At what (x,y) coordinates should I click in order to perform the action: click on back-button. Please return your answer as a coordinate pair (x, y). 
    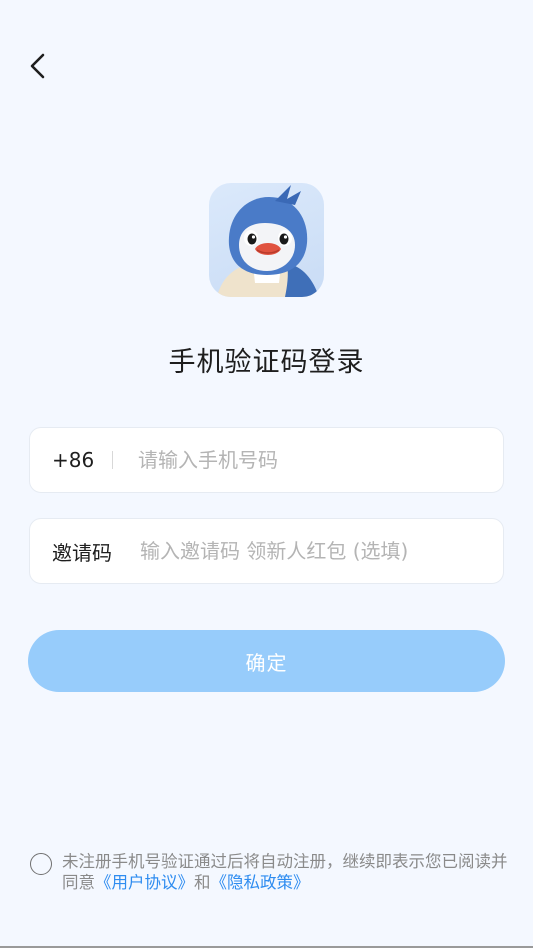
    Looking at the image, I should click on (38, 66).